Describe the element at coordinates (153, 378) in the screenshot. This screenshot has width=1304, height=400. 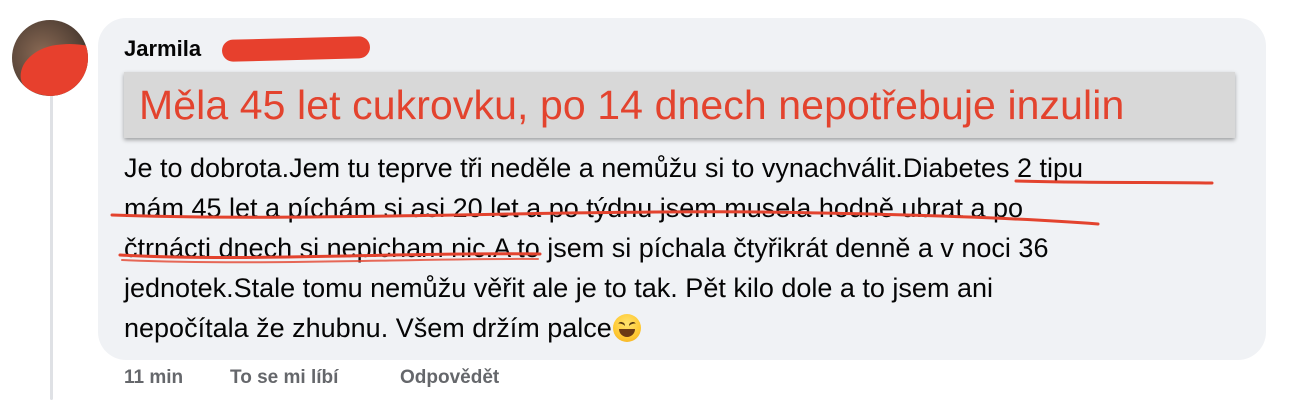
I see `comment-timestamp: 11 min` at that location.